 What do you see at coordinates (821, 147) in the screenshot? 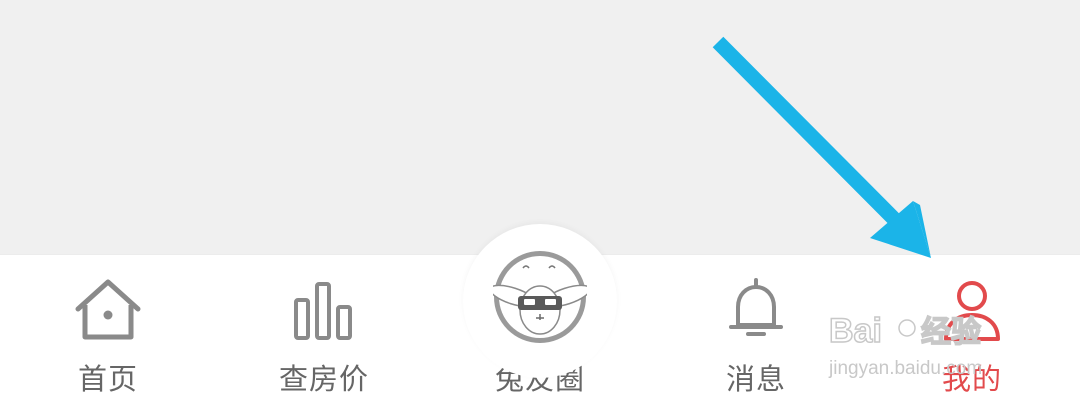
I see `pointer-arrow` at bounding box center [821, 147].